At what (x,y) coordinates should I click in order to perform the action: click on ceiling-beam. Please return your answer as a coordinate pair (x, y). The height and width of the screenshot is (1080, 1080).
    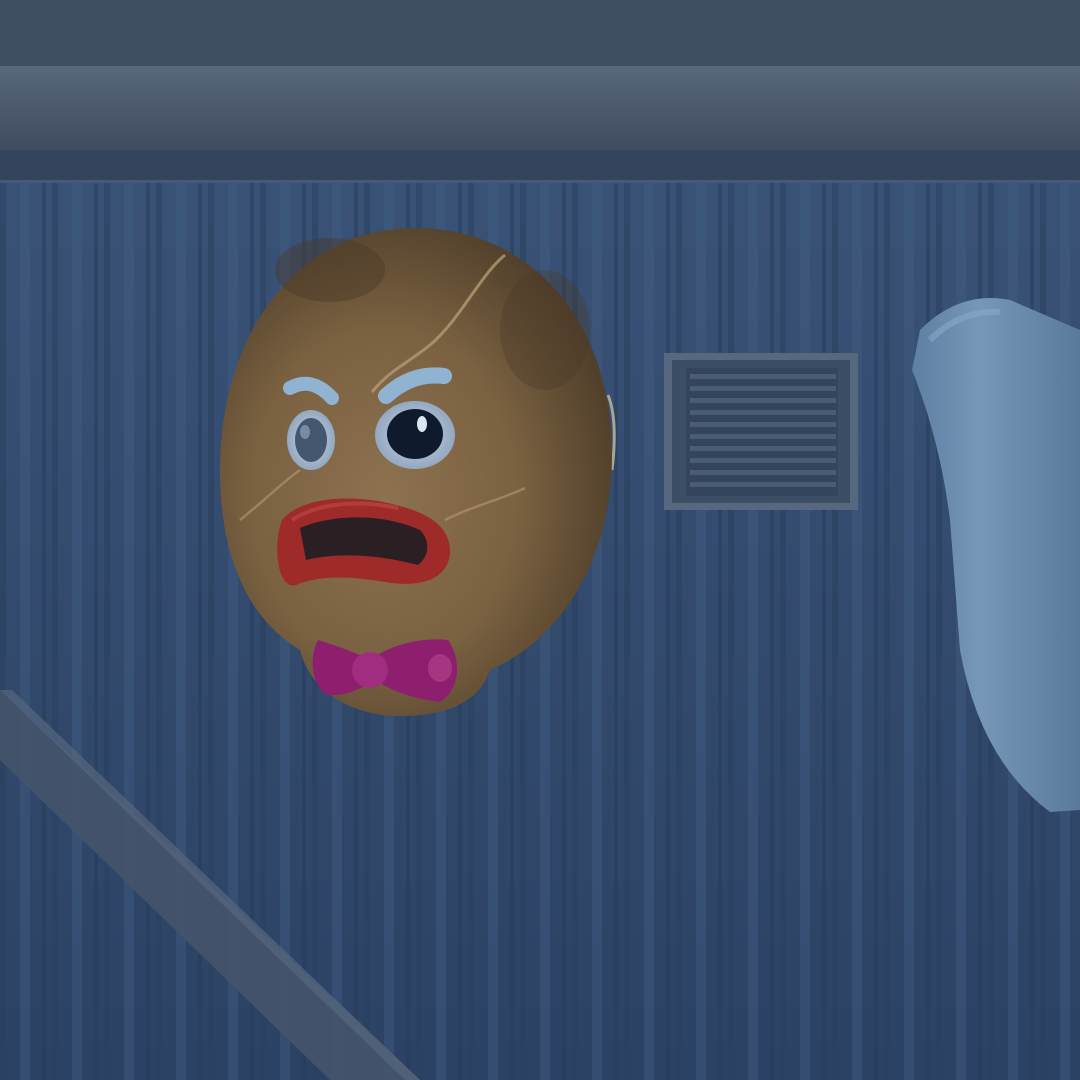
    Looking at the image, I should click on (540, 109).